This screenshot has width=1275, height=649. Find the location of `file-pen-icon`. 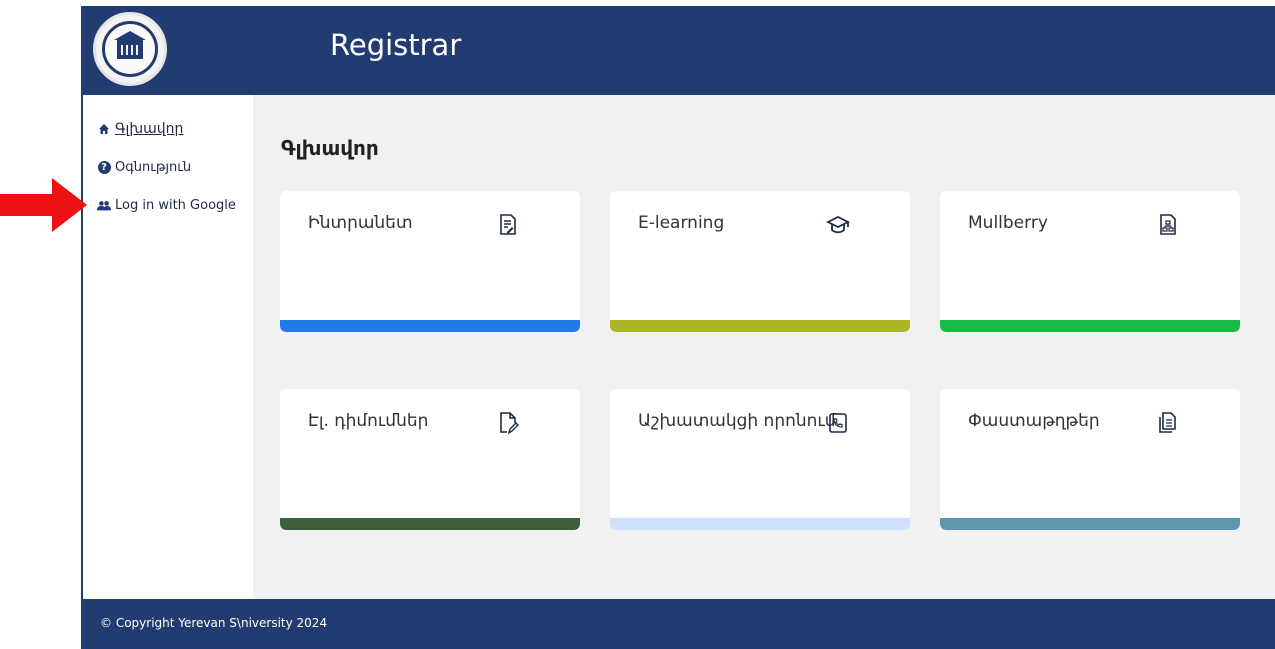

file-pen-icon is located at coordinates (509, 423).